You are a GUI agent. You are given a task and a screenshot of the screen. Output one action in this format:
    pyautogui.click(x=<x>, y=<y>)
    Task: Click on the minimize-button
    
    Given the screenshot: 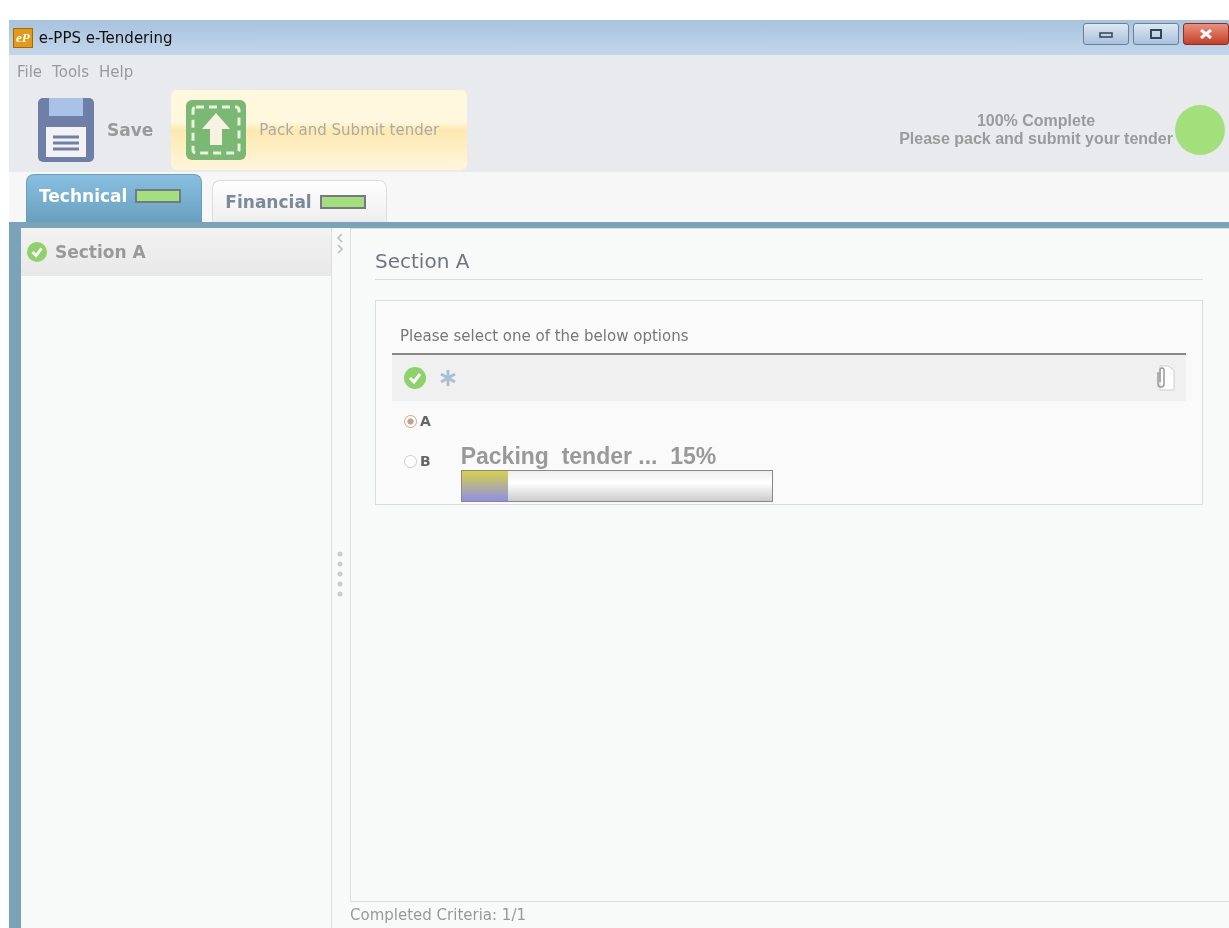 What is the action you would take?
    pyautogui.click(x=1106, y=34)
    